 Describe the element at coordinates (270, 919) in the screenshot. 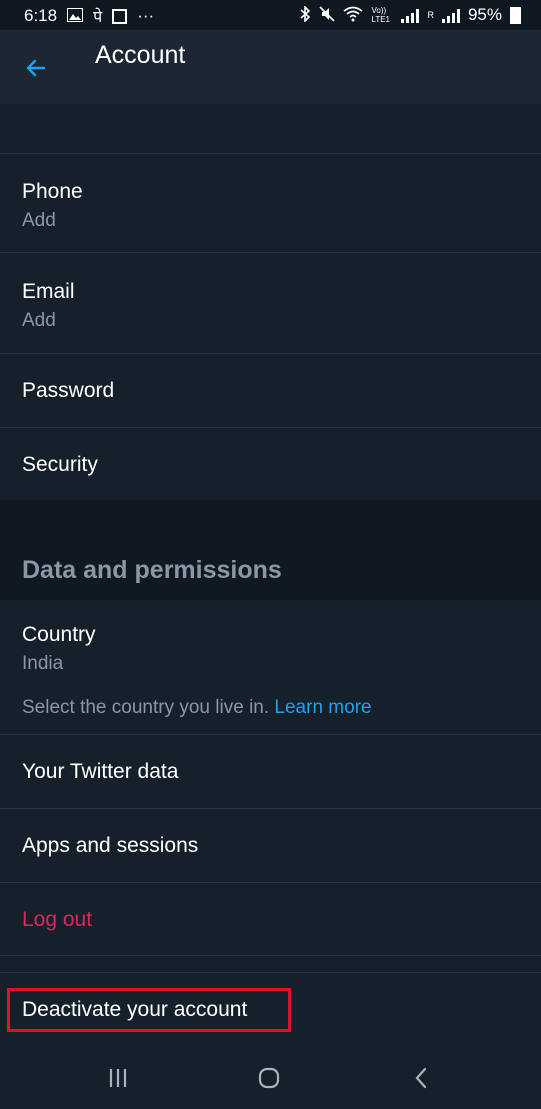

I see `logout-row: Log out` at that location.